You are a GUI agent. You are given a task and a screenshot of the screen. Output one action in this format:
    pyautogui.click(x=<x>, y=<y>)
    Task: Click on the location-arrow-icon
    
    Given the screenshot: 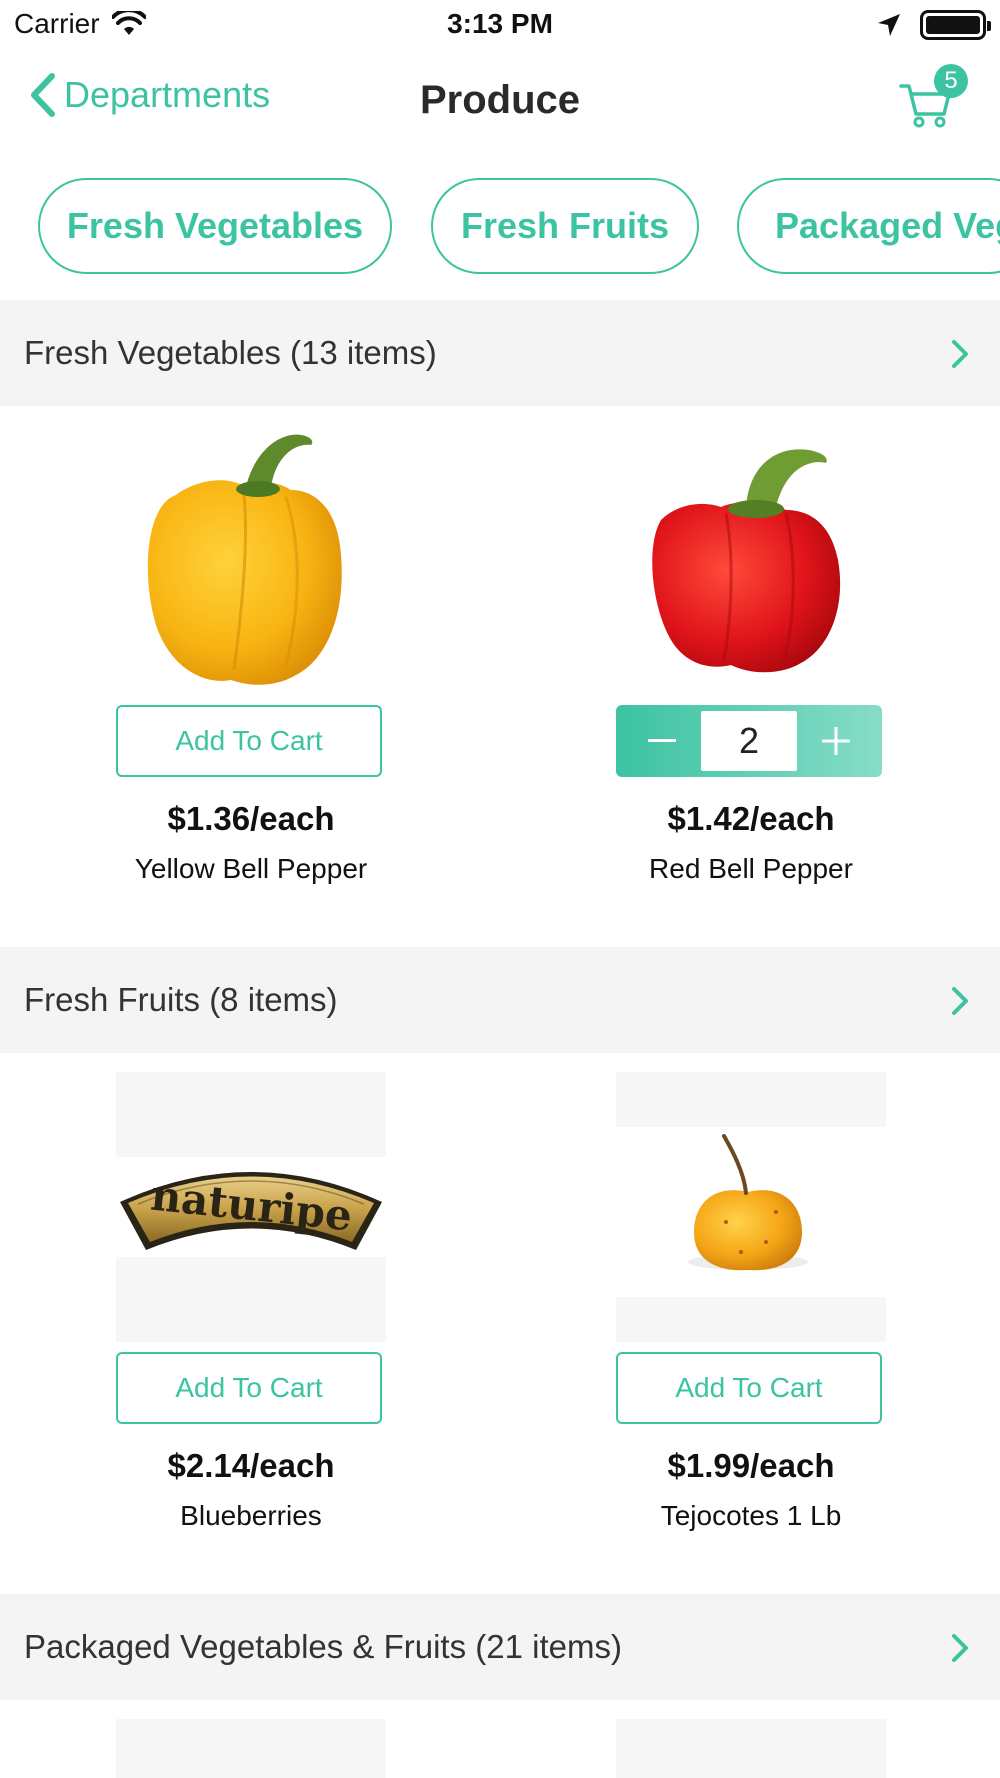 What is the action you would take?
    pyautogui.click(x=889, y=25)
    